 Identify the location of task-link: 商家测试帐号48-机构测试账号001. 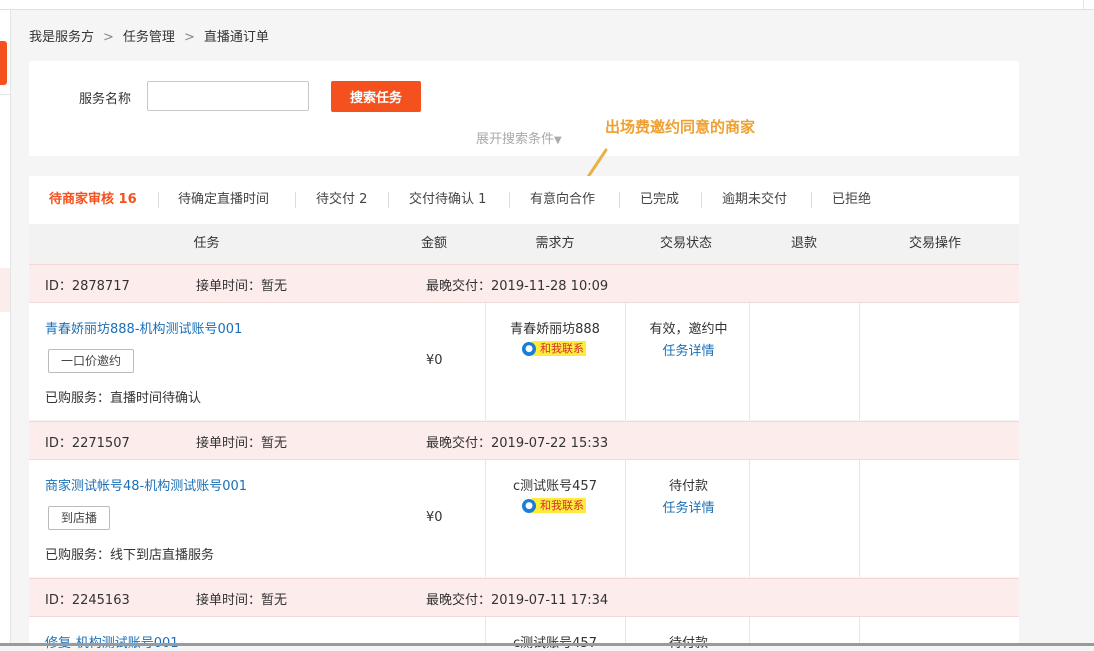
(146, 484).